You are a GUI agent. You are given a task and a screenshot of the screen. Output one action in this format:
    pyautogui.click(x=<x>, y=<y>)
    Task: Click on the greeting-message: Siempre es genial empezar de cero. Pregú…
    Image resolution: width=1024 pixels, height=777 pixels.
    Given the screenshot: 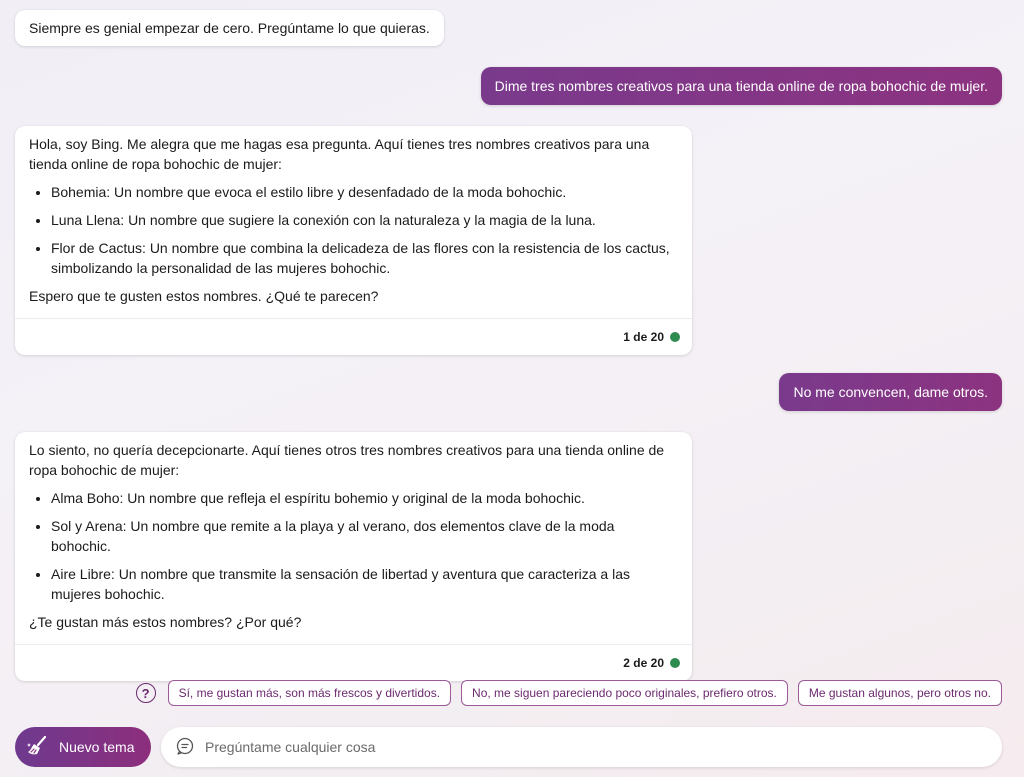 What is the action you would take?
    pyautogui.click(x=229, y=28)
    